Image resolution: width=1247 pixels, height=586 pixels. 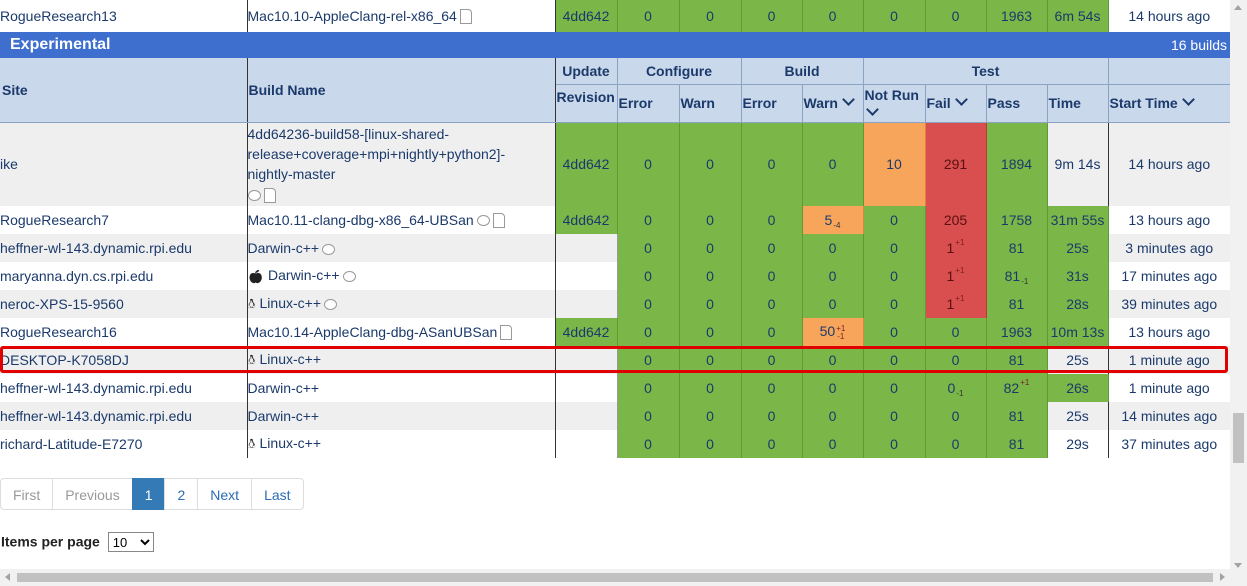 I want to click on site-link: neroc-XPS-15-9560, so click(x=124, y=304).